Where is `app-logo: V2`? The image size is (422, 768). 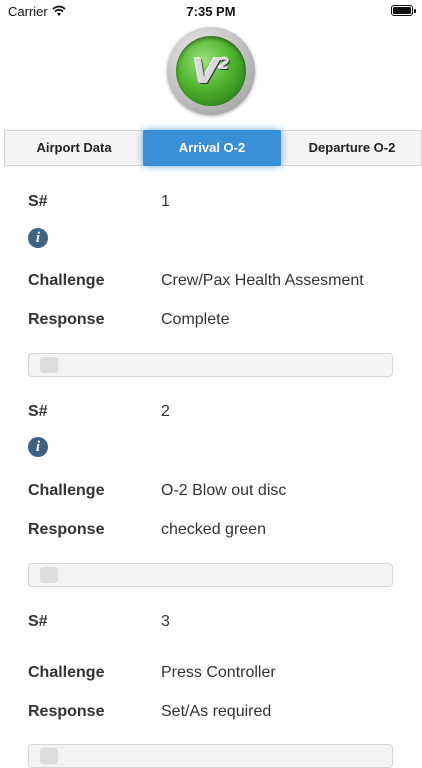 app-logo: V2 is located at coordinates (211, 71).